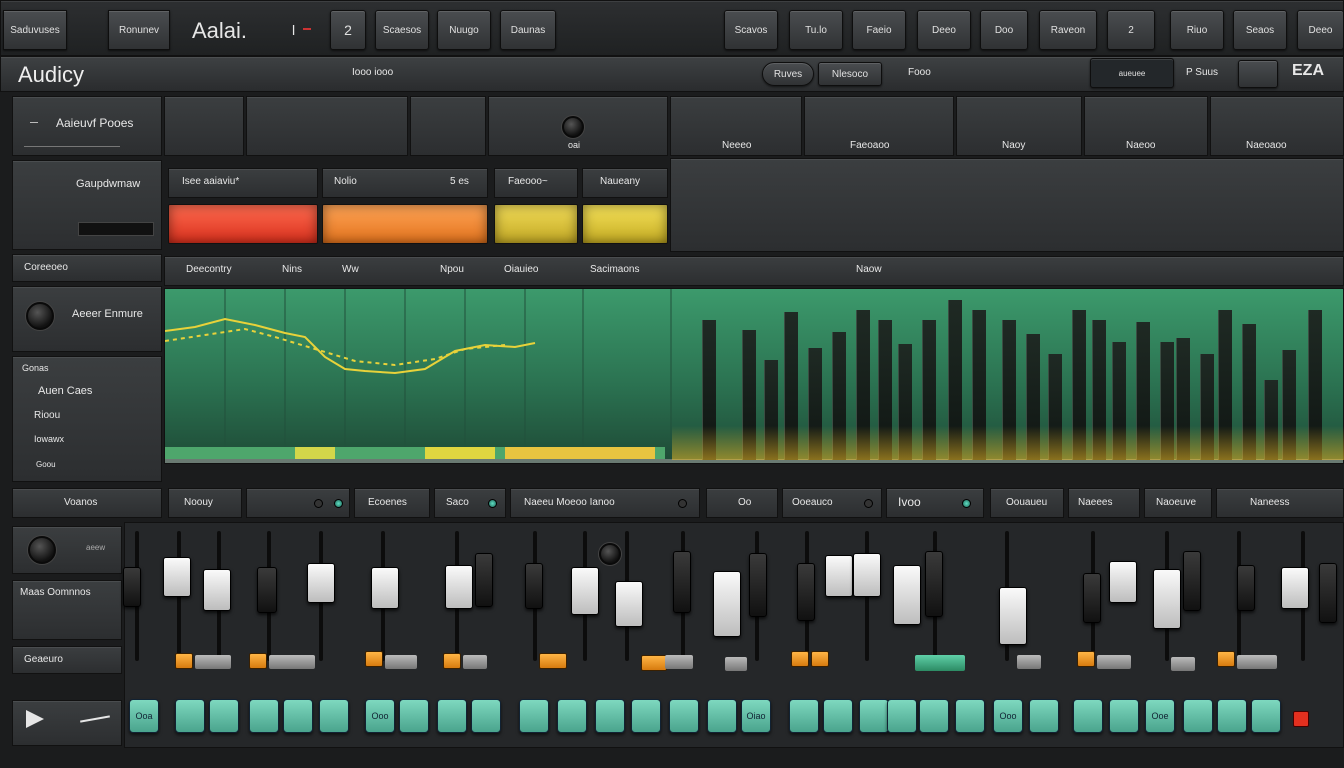  What do you see at coordinates (1197, 30) in the screenshot?
I see `riuo-button: Riuo` at bounding box center [1197, 30].